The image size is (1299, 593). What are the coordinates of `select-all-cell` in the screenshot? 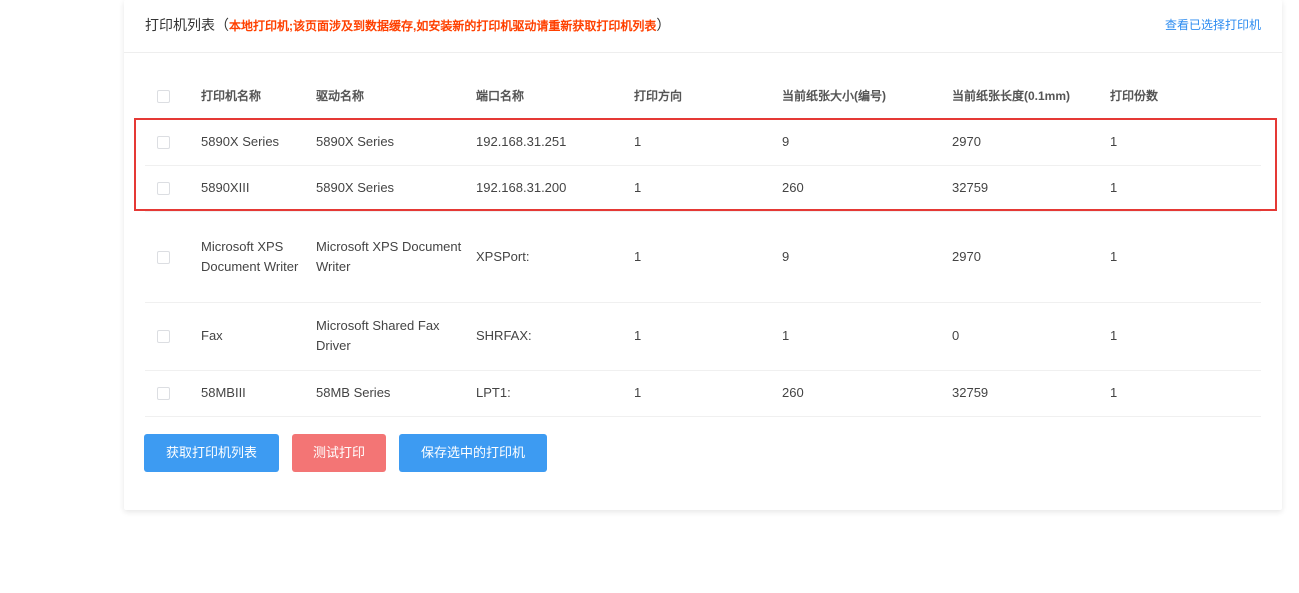 It's located at (171, 96).